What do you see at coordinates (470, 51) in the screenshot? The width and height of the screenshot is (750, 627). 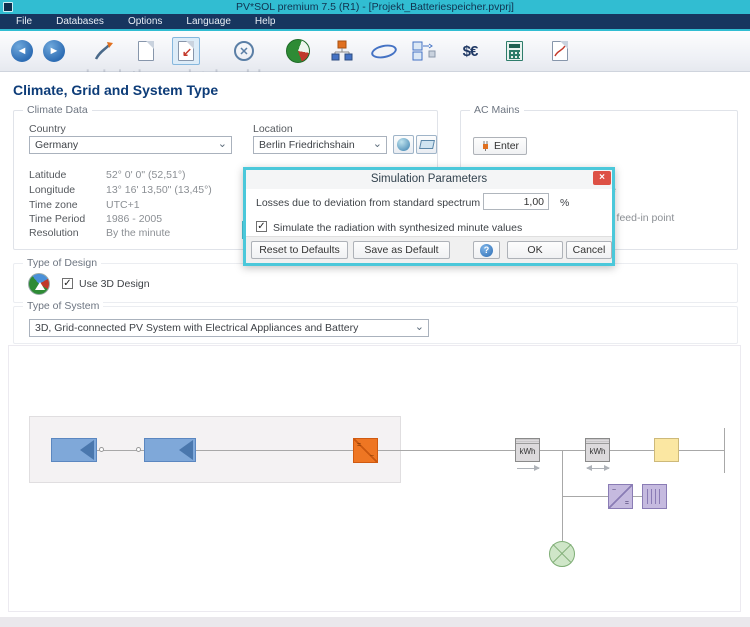 I see `tariffs-button: $€` at bounding box center [470, 51].